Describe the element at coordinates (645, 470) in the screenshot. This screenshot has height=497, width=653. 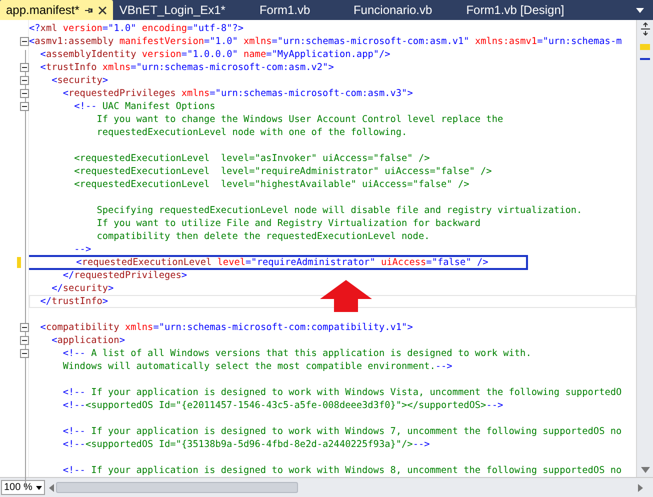
I see `scroll-down-icon` at that location.